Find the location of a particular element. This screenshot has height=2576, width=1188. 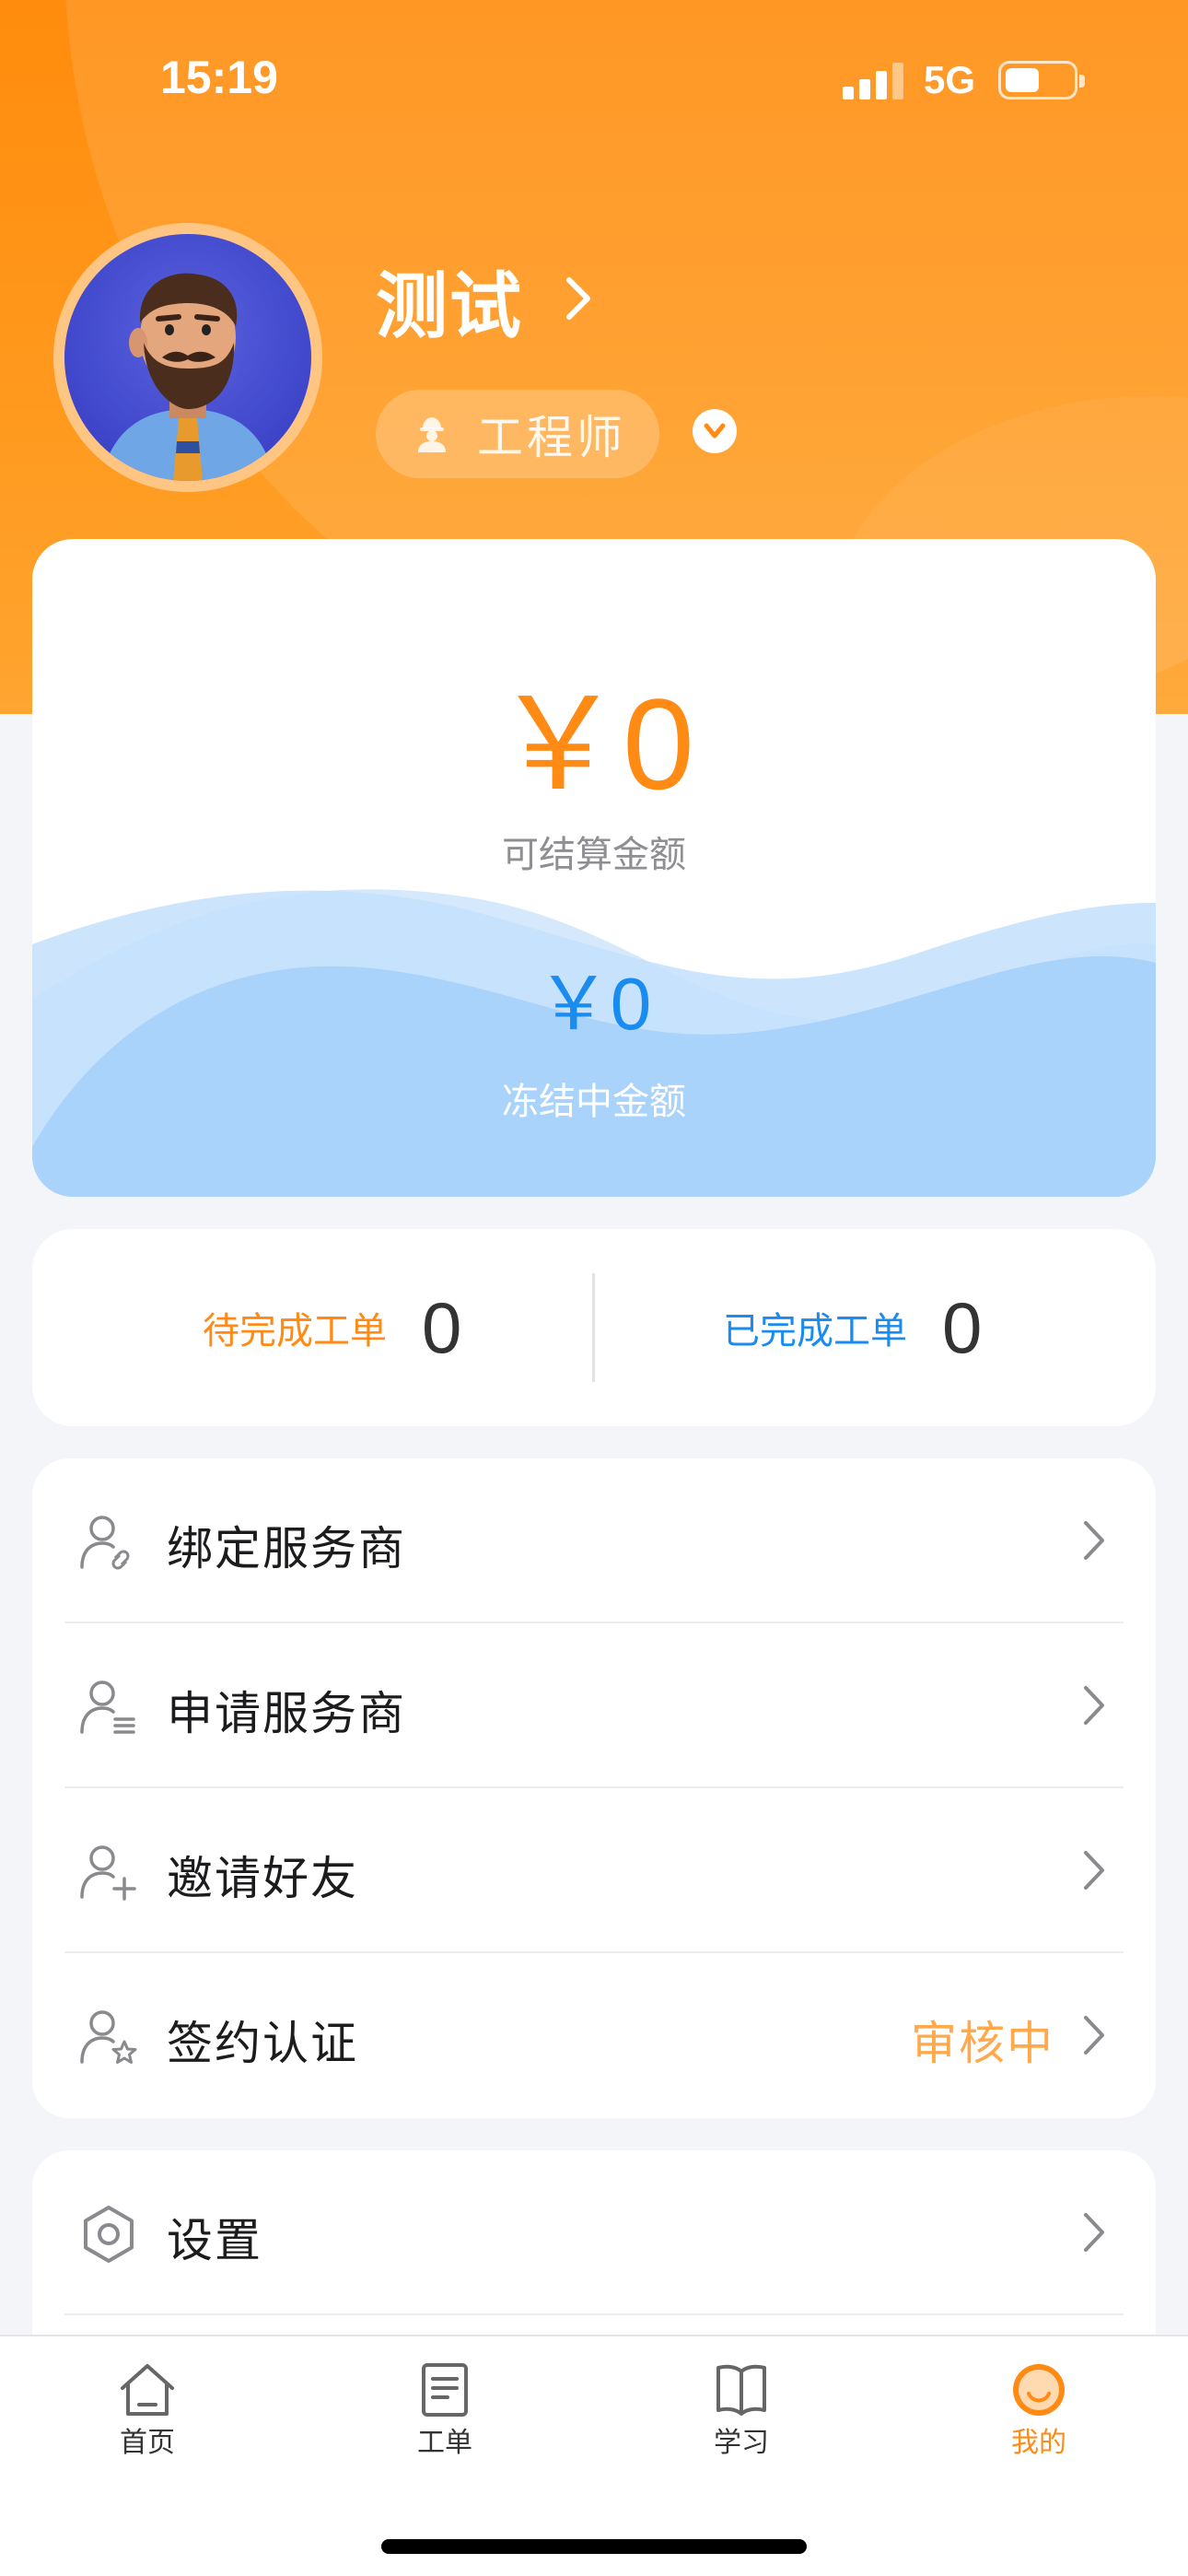

role-switch-button is located at coordinates (715, 431).